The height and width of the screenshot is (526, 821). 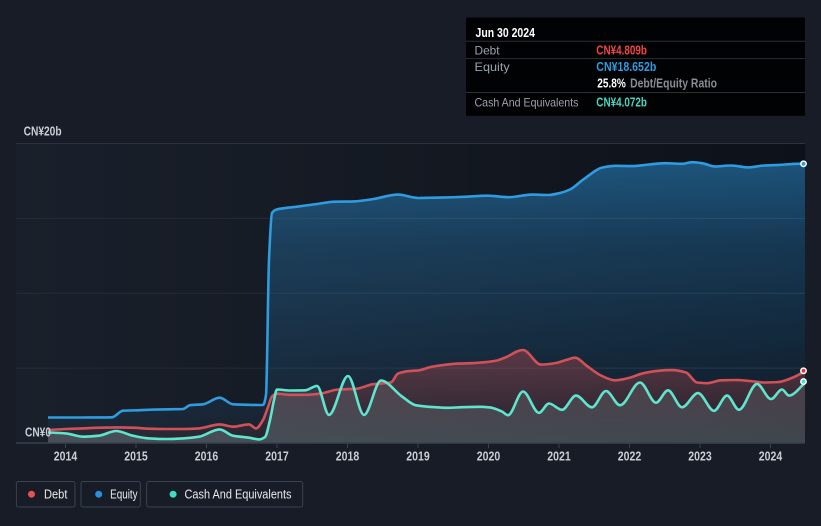 What do you see at coordinates (276, 456) in the screenshot?
I see `svg-text: 2017` at bounding box center [276, 456].